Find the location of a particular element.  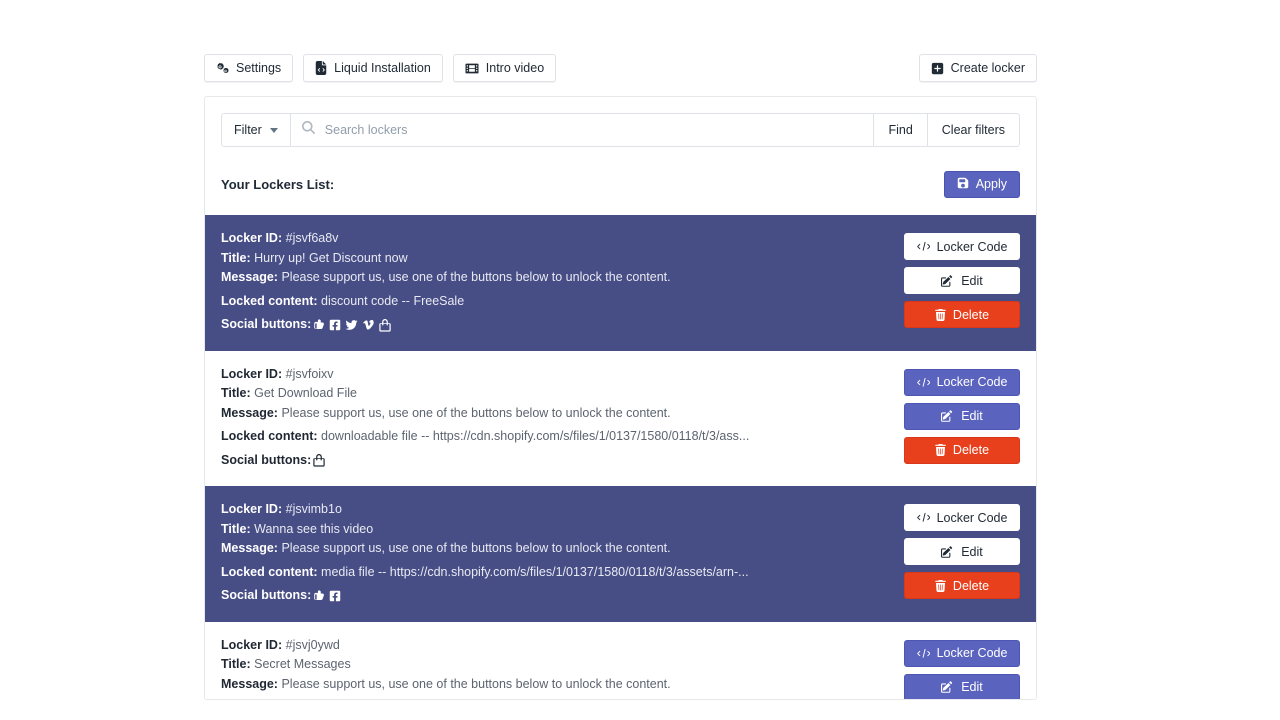

locker-title-value: Get Download File is located at coordinates (305, 393).